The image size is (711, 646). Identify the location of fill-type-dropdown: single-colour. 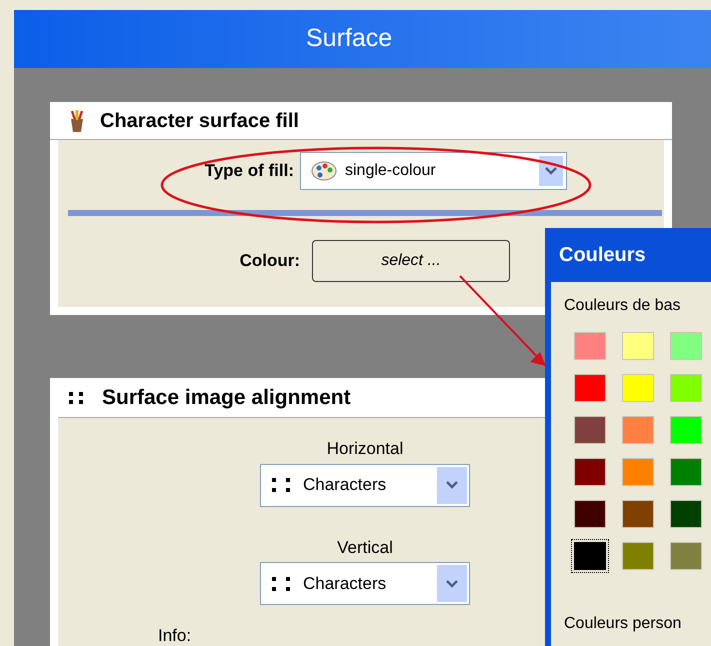
(433, 171).